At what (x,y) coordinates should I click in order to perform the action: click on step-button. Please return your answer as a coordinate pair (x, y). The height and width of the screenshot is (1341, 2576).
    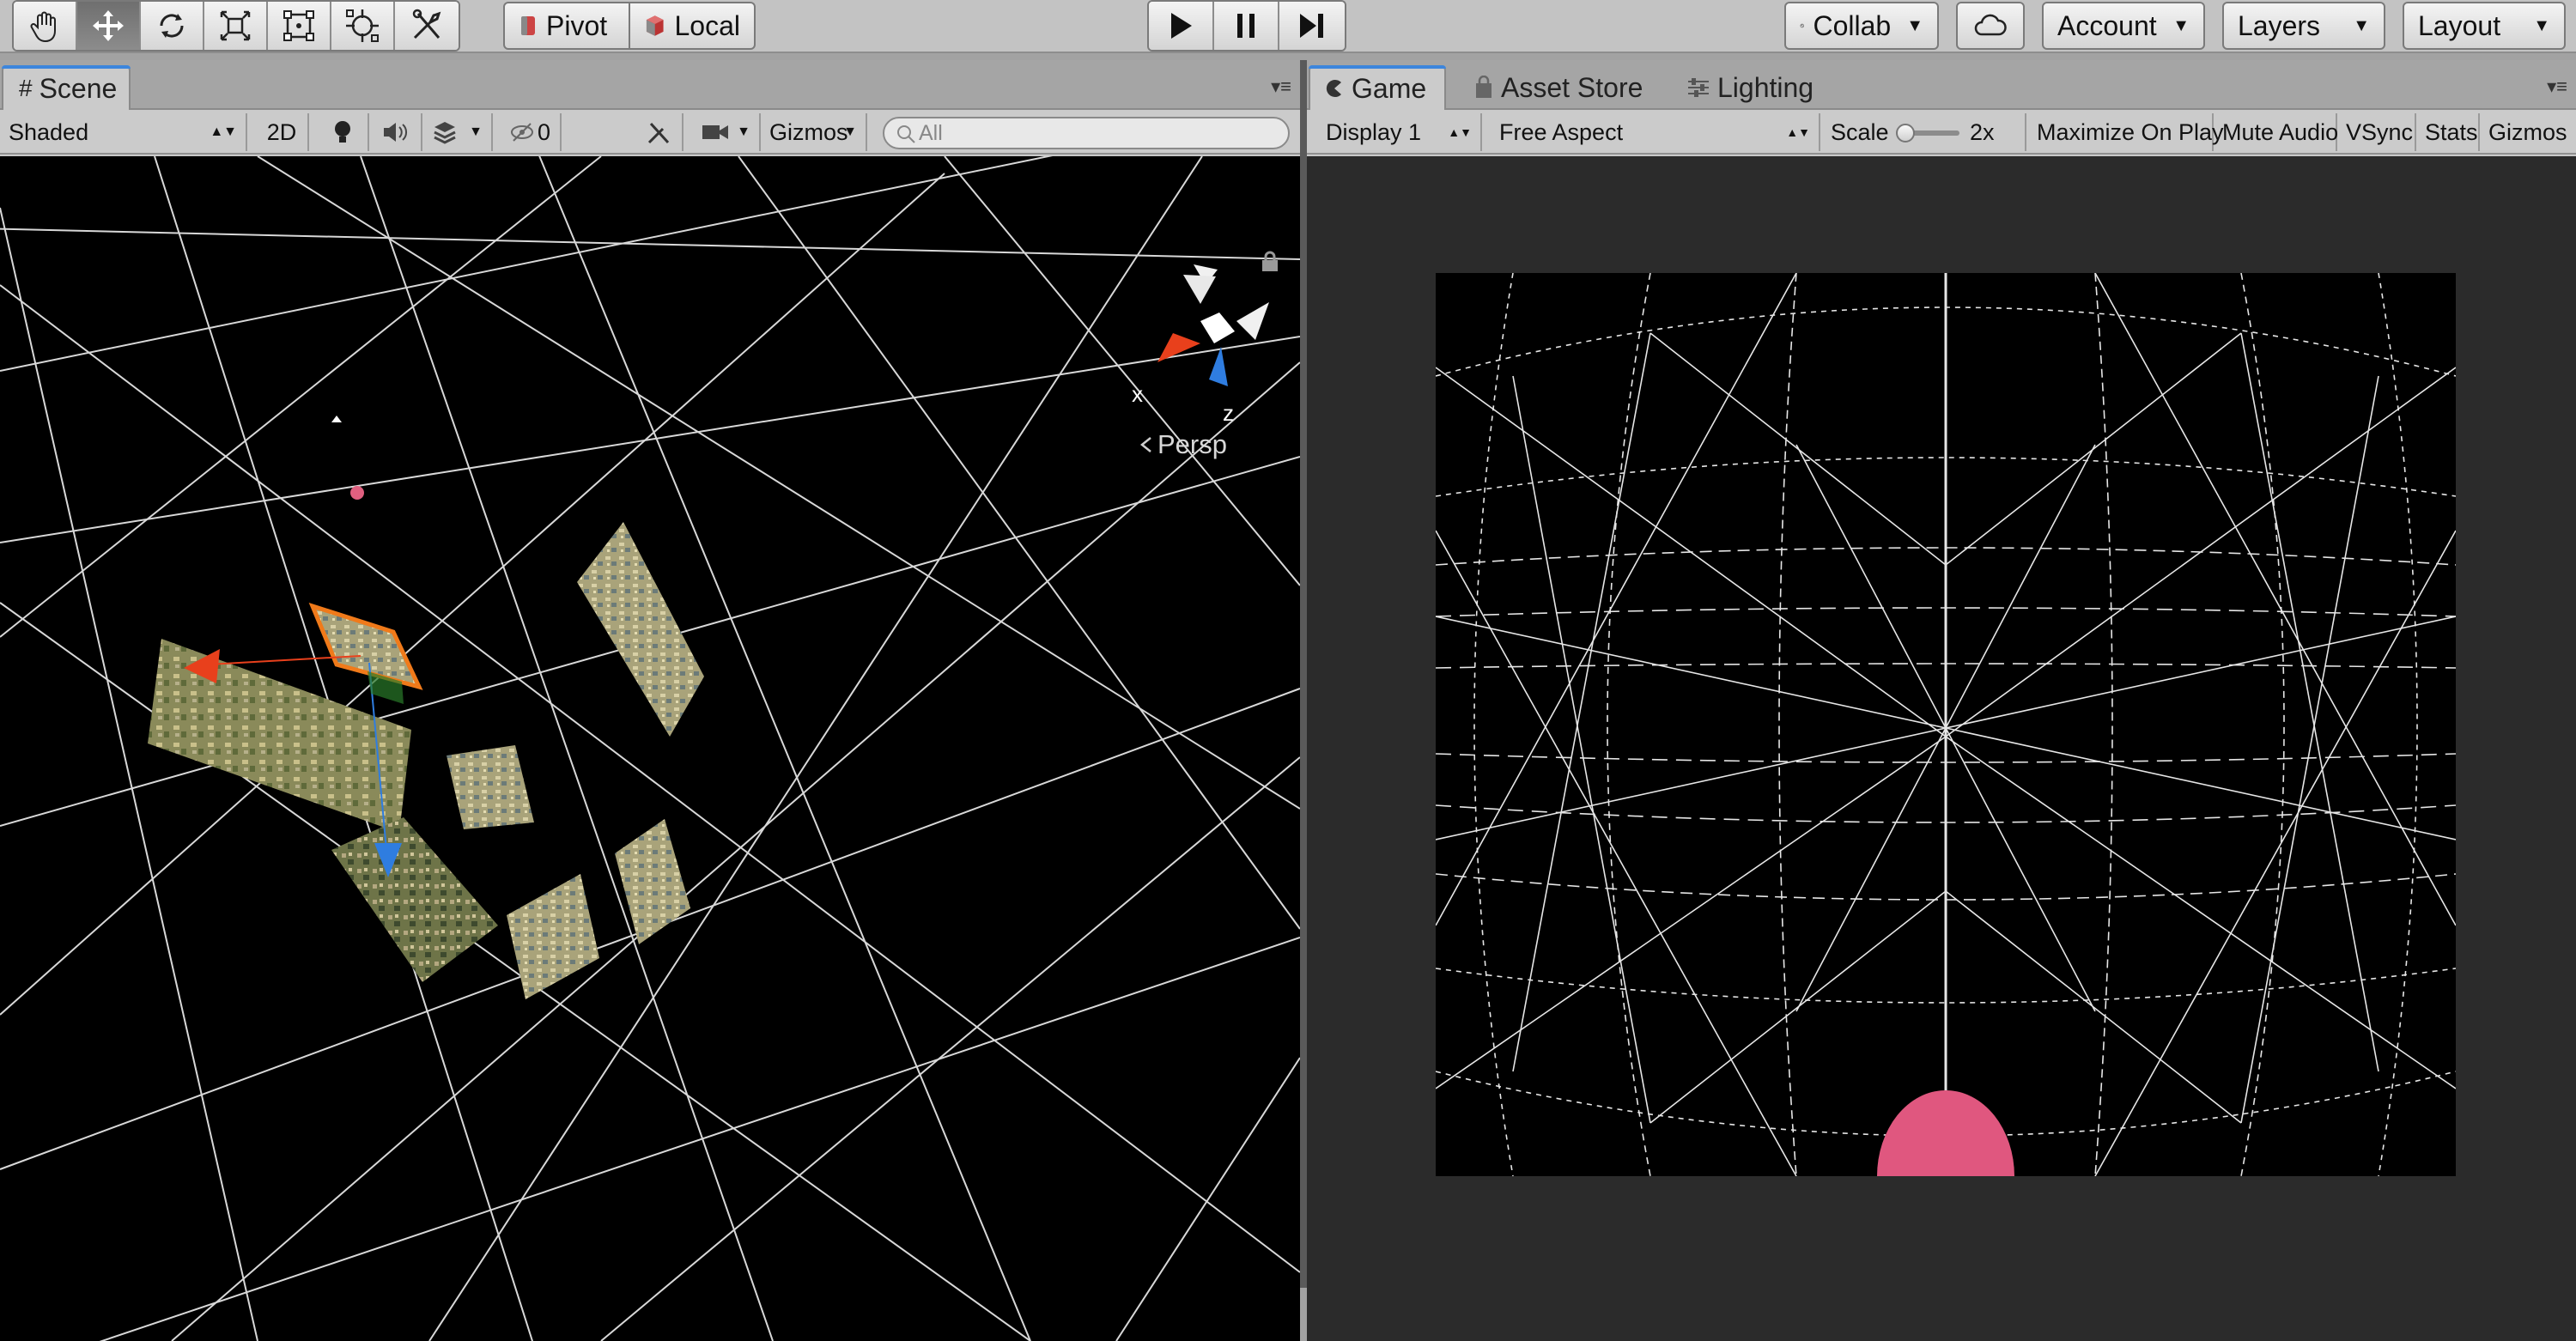
    Looking at the image, I should click on (1312, 26).